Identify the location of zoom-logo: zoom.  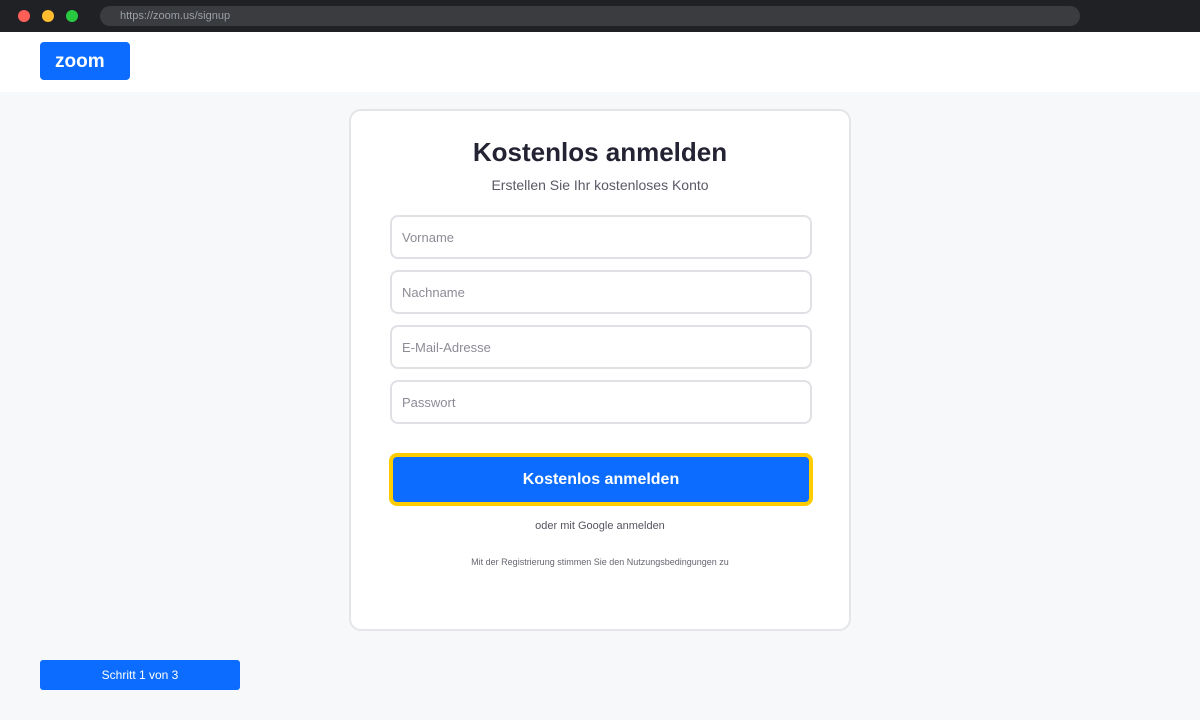
(85, 61).